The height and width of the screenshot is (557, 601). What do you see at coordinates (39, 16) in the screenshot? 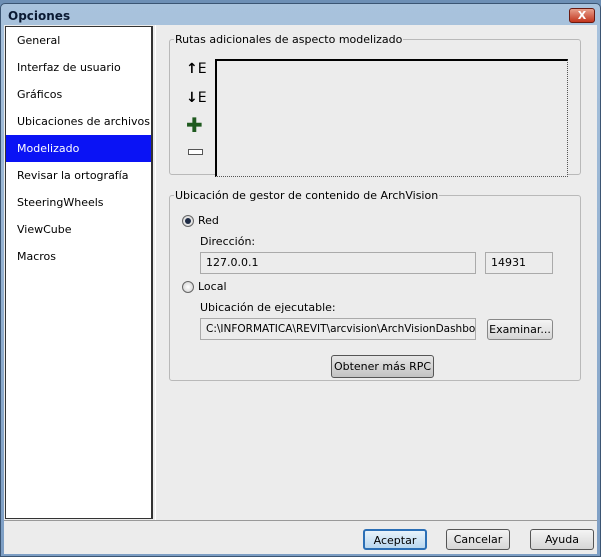
I see `window-title: Opciones` at bounding box center [39, 16].